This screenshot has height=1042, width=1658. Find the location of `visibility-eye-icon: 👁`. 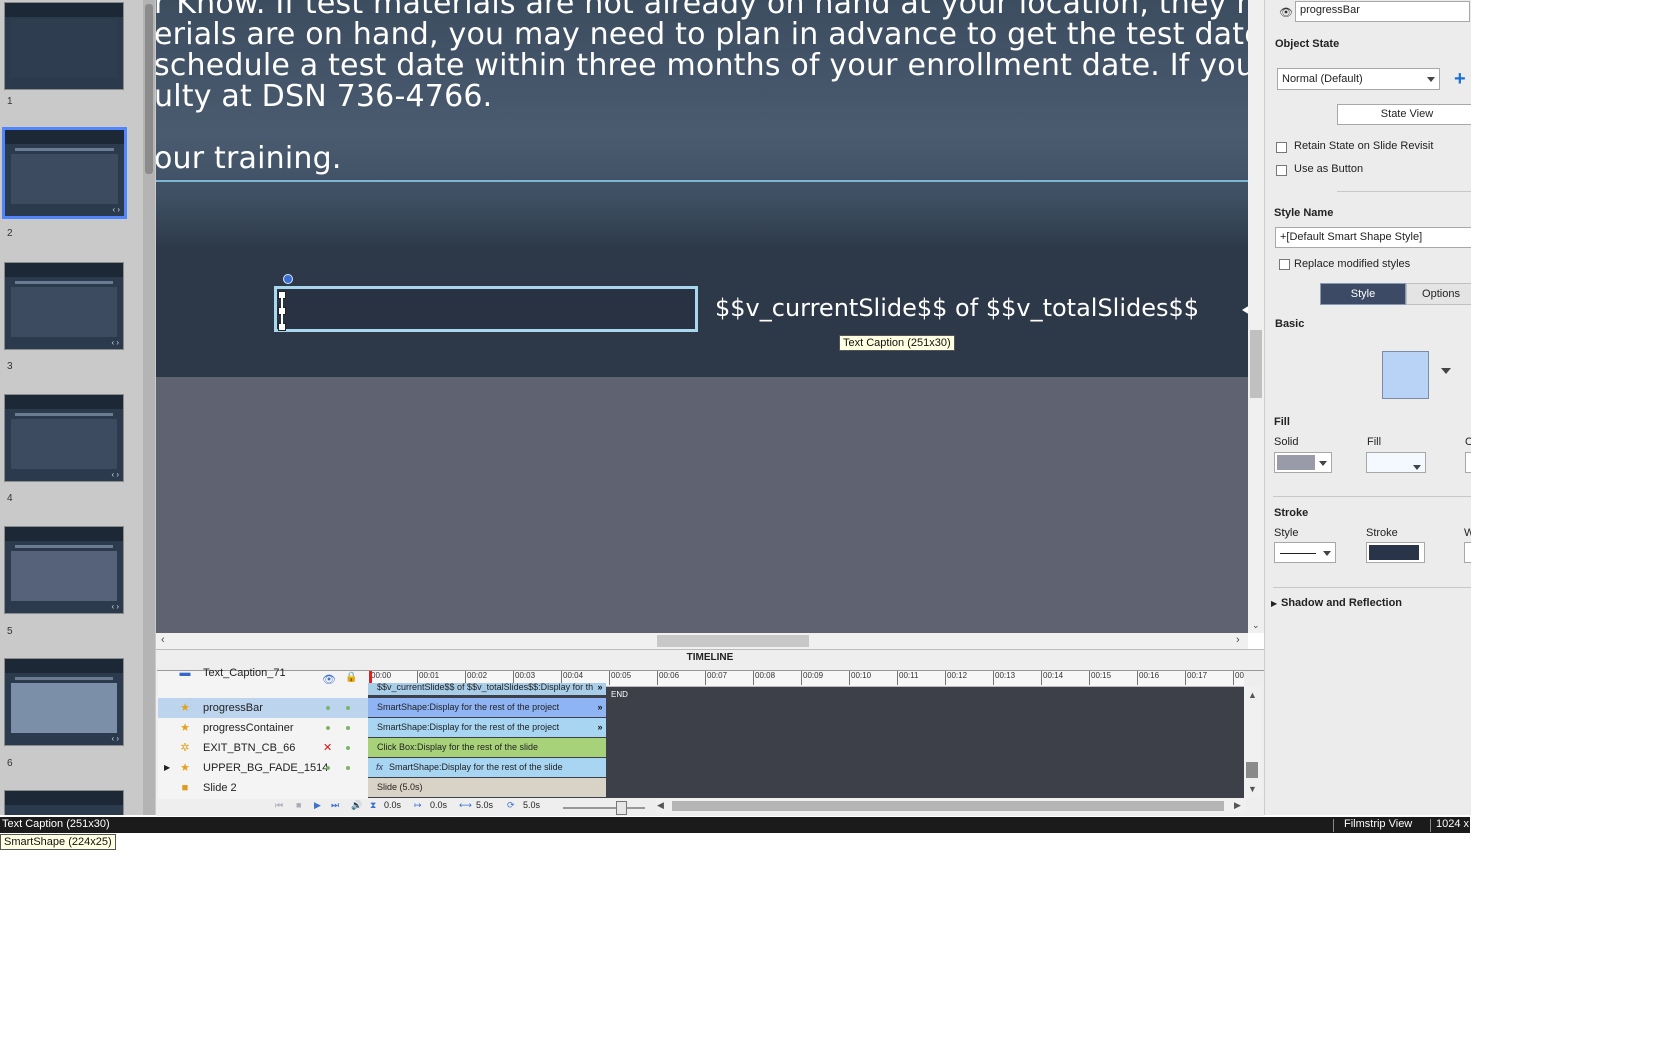

visibility-eye-icon: 👁 is located at coordinates (1286, 12).